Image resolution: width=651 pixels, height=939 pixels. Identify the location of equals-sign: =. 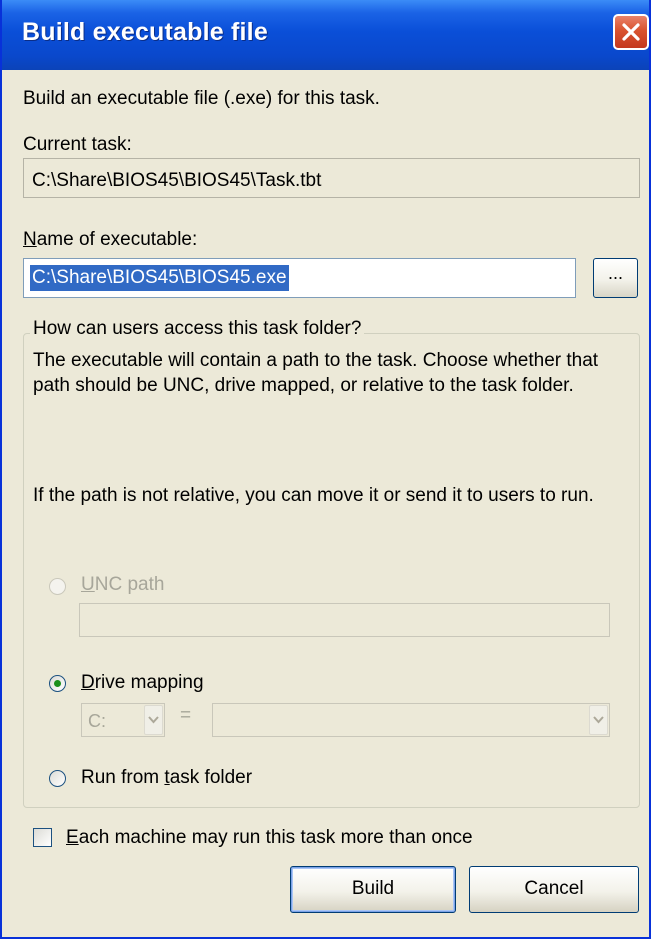
(186, 715).